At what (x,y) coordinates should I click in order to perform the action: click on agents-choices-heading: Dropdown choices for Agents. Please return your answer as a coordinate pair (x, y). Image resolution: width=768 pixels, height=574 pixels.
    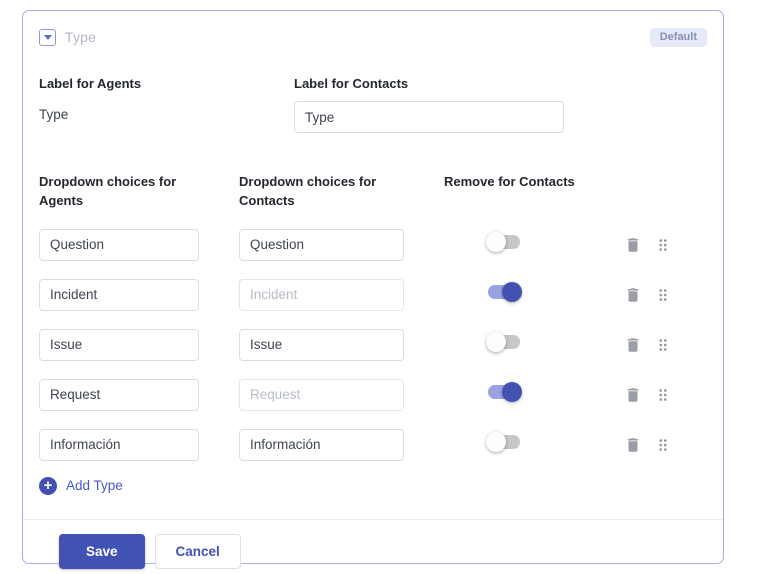
    Looking at the image, I should click on (108, 191).